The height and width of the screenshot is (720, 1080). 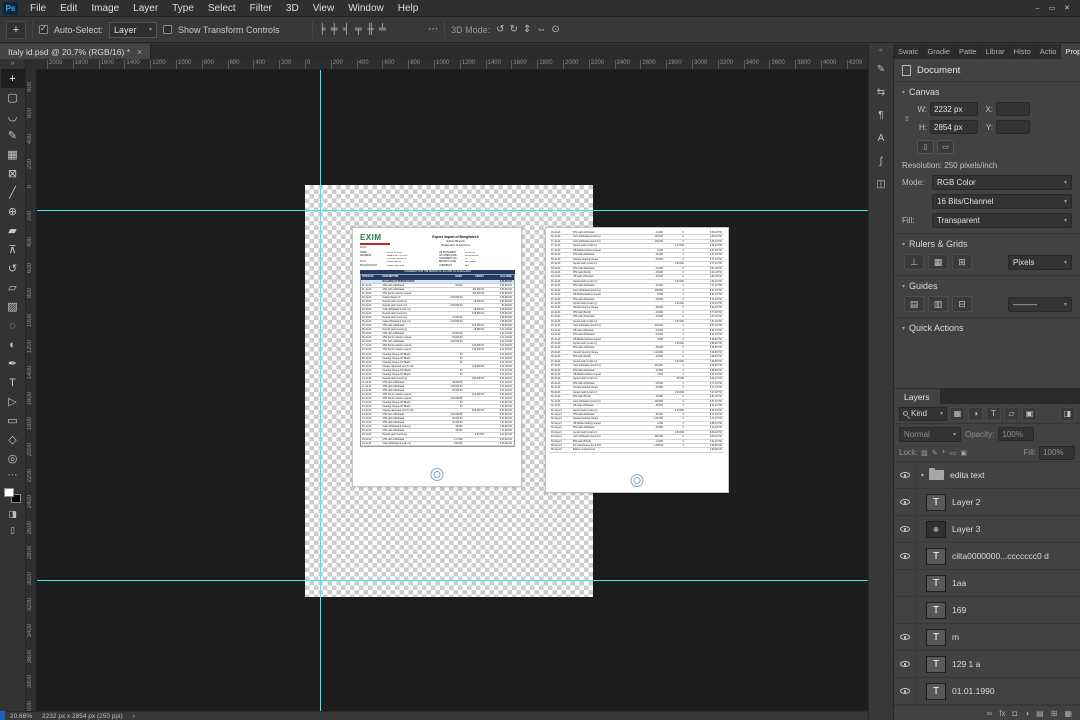 I want to click on lock-button-4: ▣, so click(x=963, y=453).